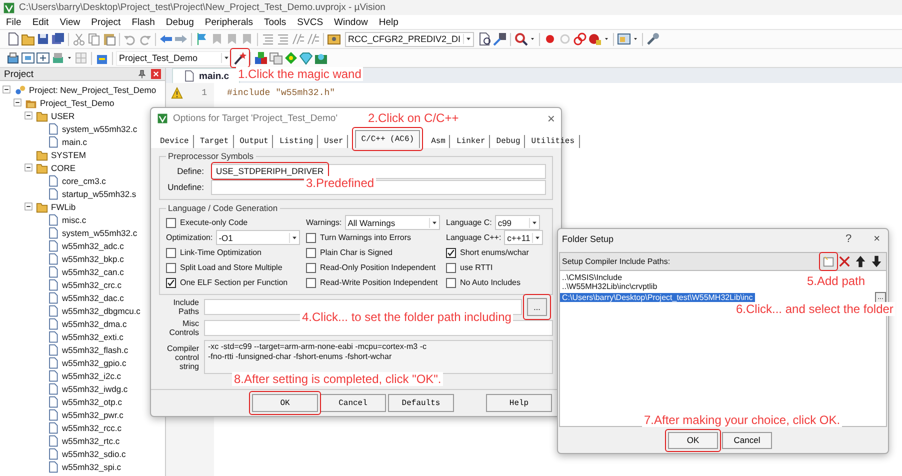  What do you see at coordinates (93, 415) in the screenshot?
I see `tree-item: w55mh32_pwr.c` at bounding box center [93, 415].